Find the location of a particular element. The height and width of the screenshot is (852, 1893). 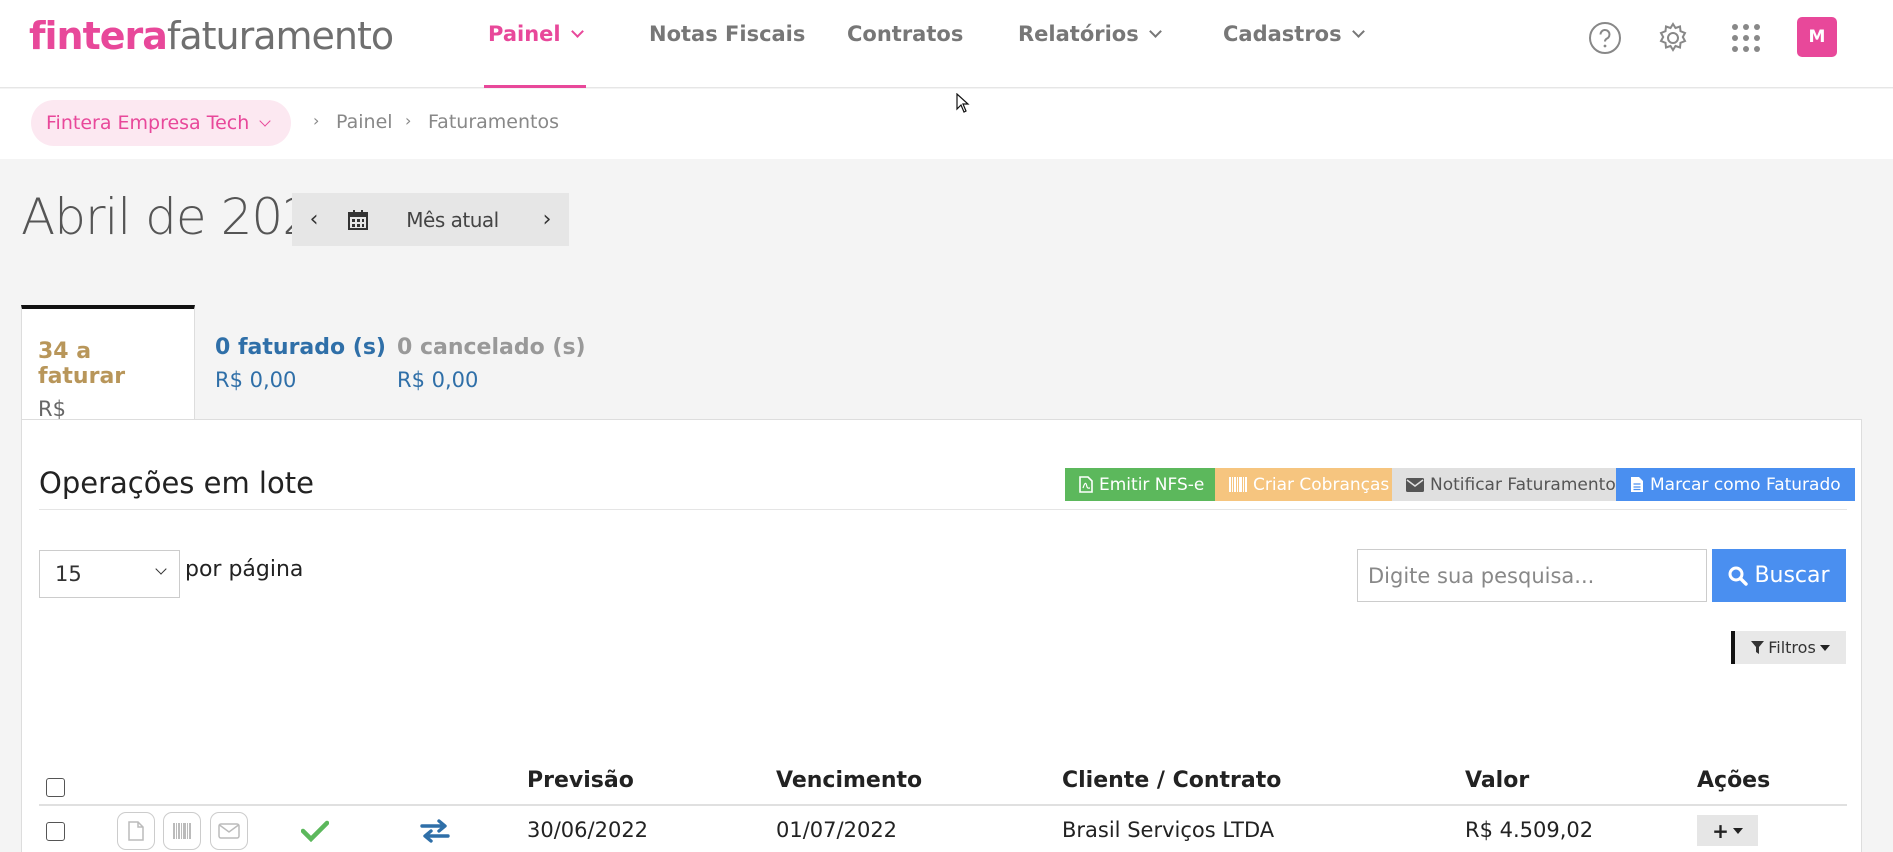

prev-month-button: ‹ is located at coordinates (314, 219).